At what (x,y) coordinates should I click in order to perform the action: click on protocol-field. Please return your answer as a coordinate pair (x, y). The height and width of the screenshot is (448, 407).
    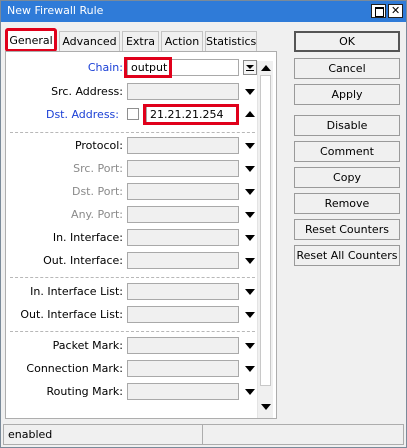
    Looking at the image, I should click on (183, 145).